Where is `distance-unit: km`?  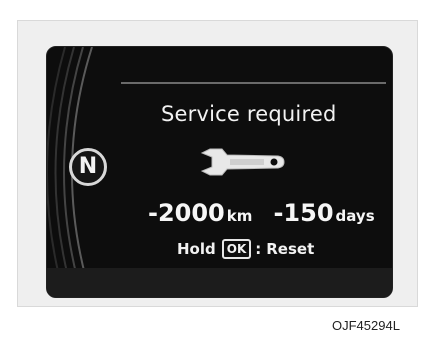 distance-unit: km is located at coordinates (239, 216).